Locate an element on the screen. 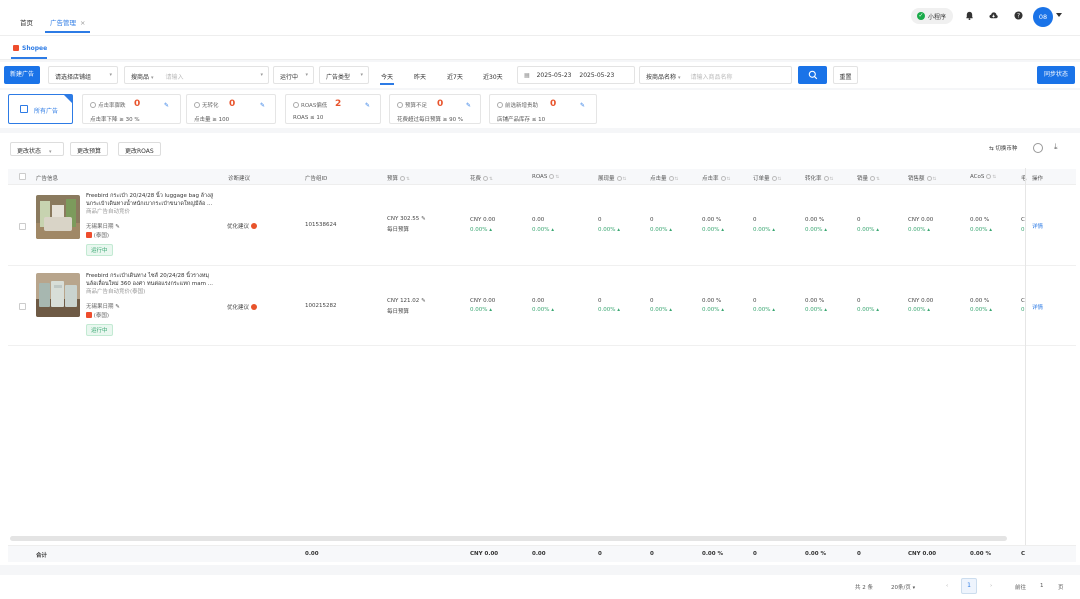 Image resolution: width=1080 pixels, height=599 pixels. next-page-icon: › is located at coordinates (991, 586).